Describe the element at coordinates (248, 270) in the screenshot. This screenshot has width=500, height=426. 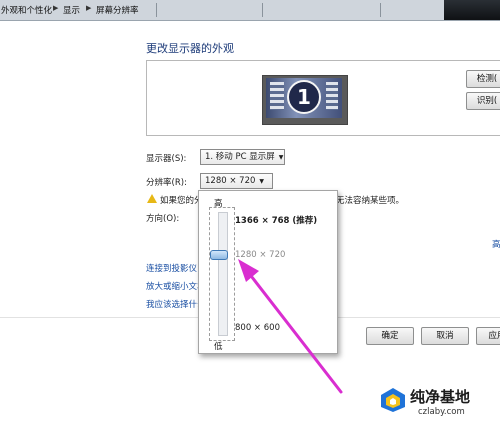
I see `arrow-head` at that location.